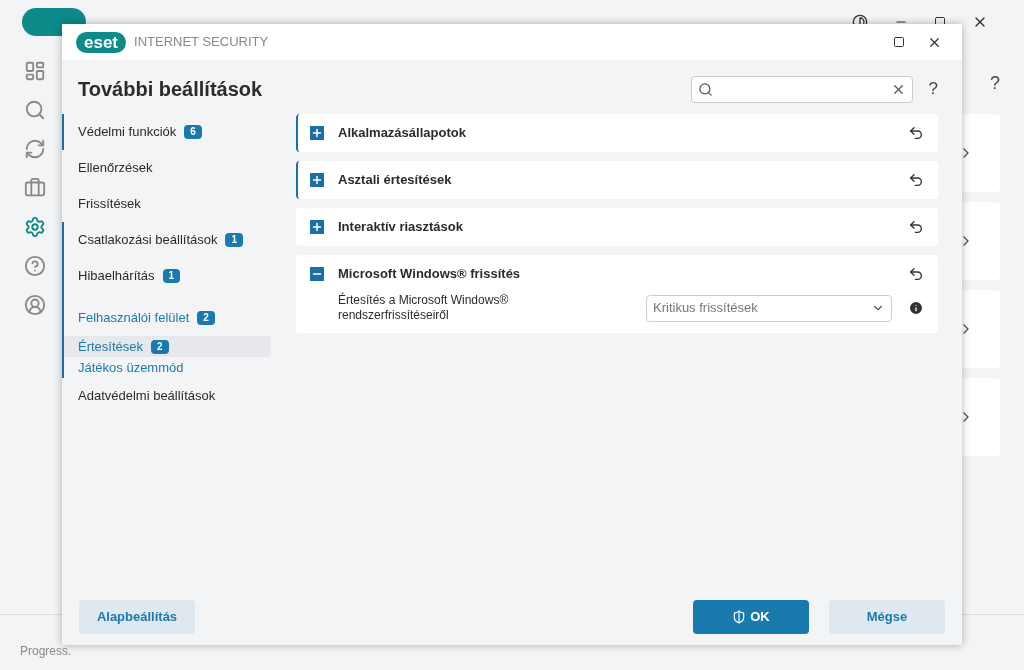 Image resolution: width=1024 pixels, height=670 pixels. What do you see at coordinates (46, 651) in the screenshot?
I see `status-text: Progress.` at bounding box center [46, 651].